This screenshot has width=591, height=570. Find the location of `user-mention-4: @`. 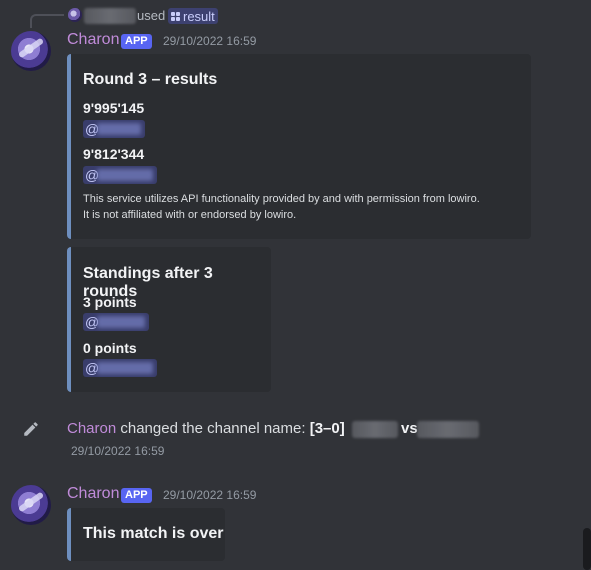

user-mention-4: @ is located at coordinates (120, 368).